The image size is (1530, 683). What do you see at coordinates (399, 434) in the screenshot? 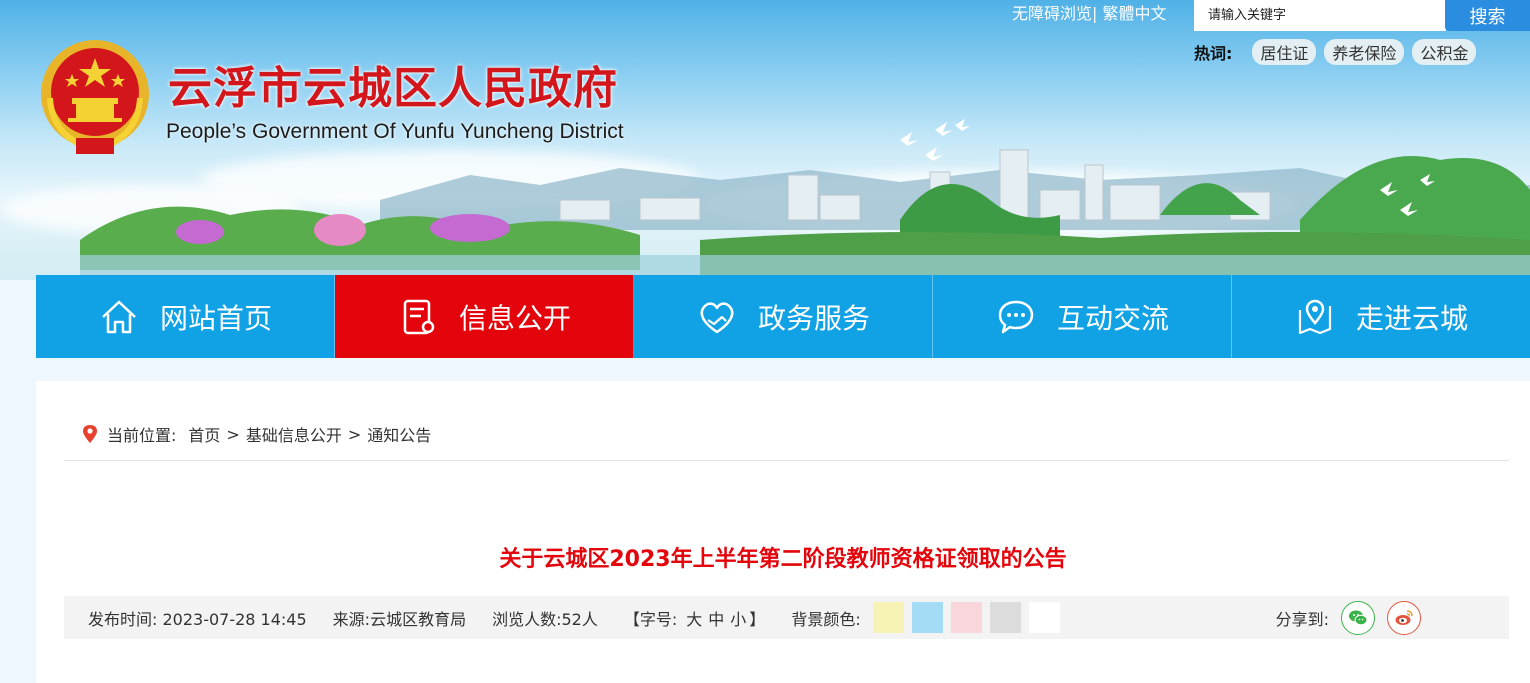
I see `breadcrumb-notices: 通知公告` at bounding box center [399, 434].